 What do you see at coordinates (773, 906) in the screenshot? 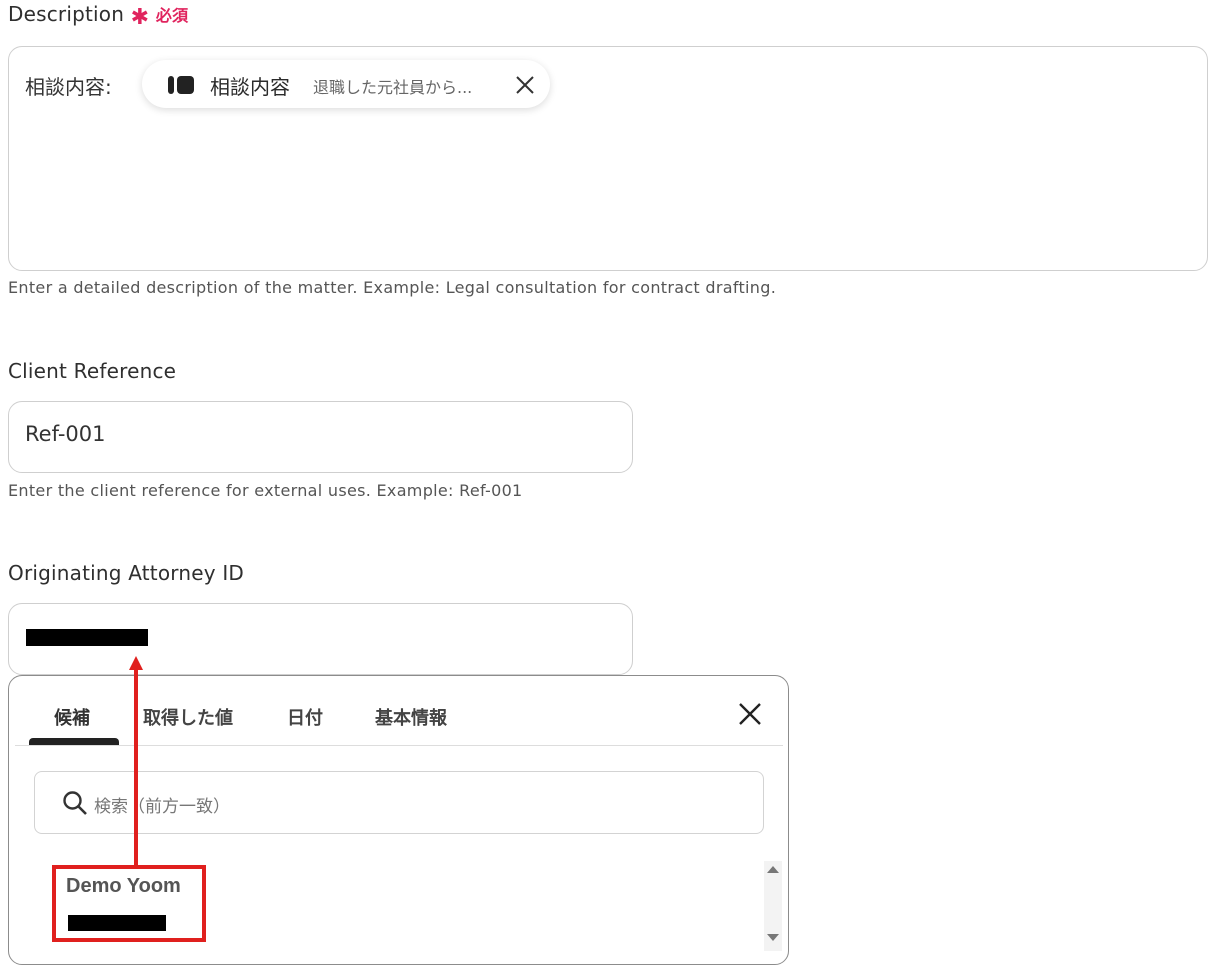
I see `scrollbar` at bounding box center [773, 906].